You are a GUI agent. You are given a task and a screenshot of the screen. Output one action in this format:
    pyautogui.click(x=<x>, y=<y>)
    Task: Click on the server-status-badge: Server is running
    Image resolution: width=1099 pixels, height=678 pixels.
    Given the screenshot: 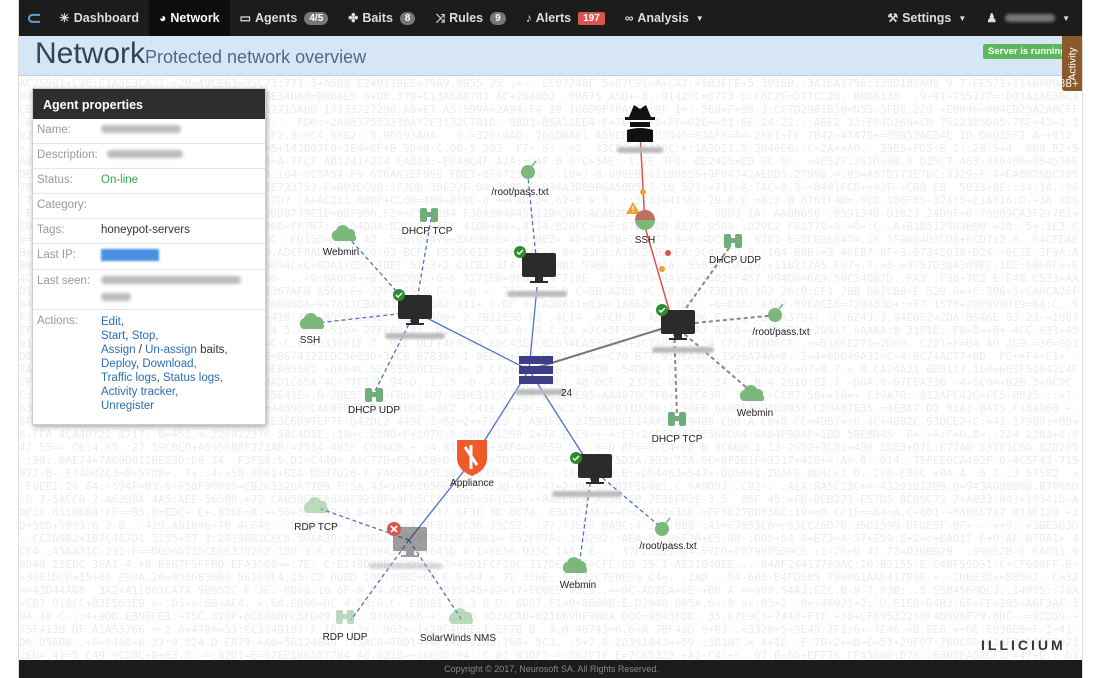 What is the action you would take?
    pyautogui.click(x=1027, y=51)
    